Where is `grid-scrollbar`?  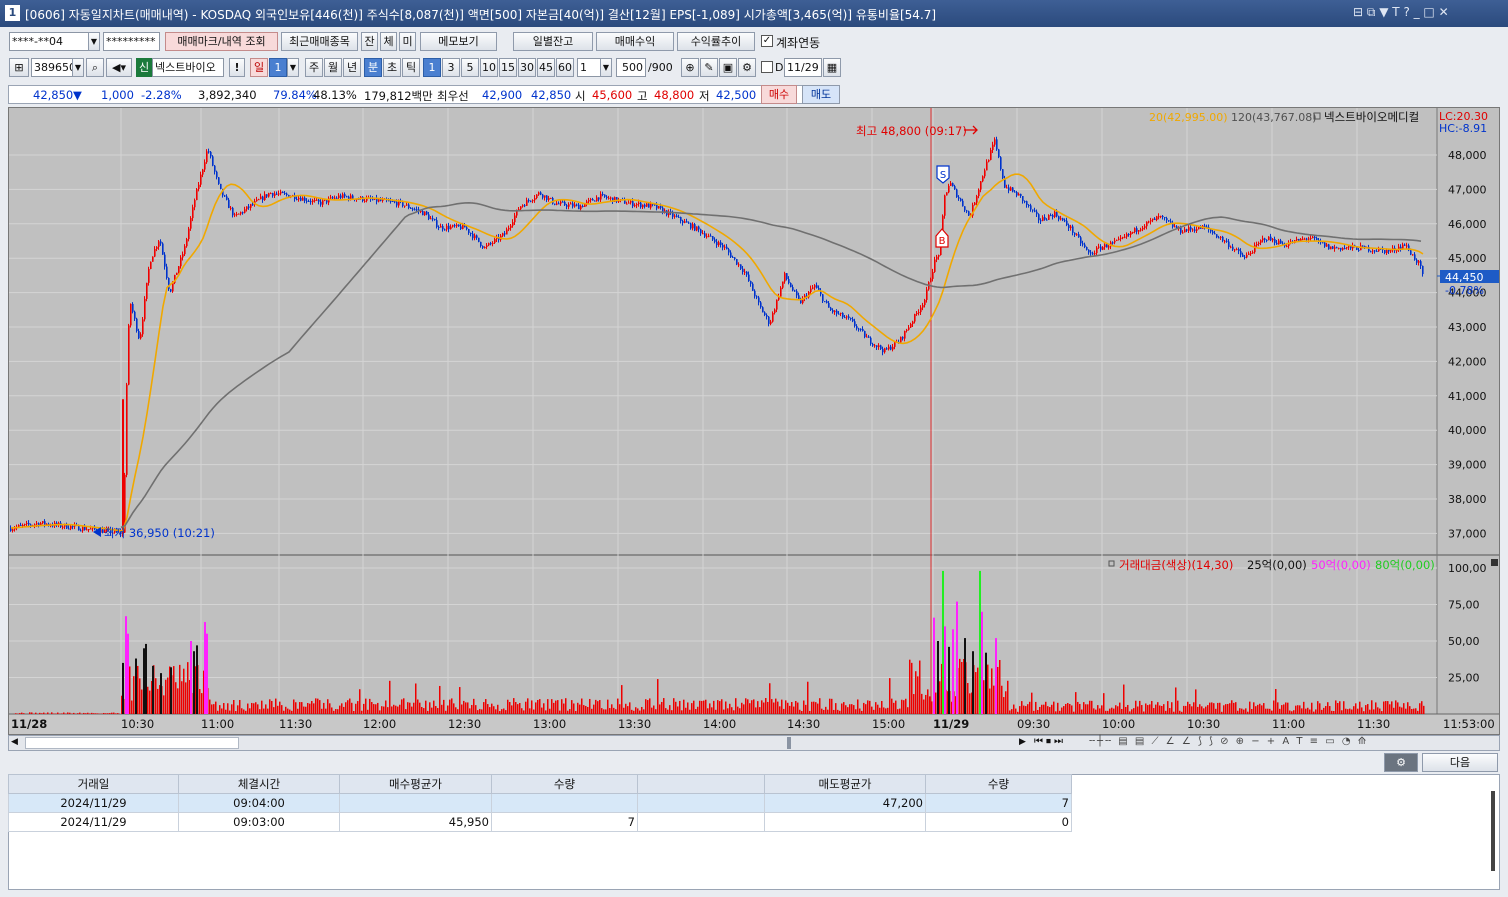
grid-scrollbar is located at coordinates (1493, 831).